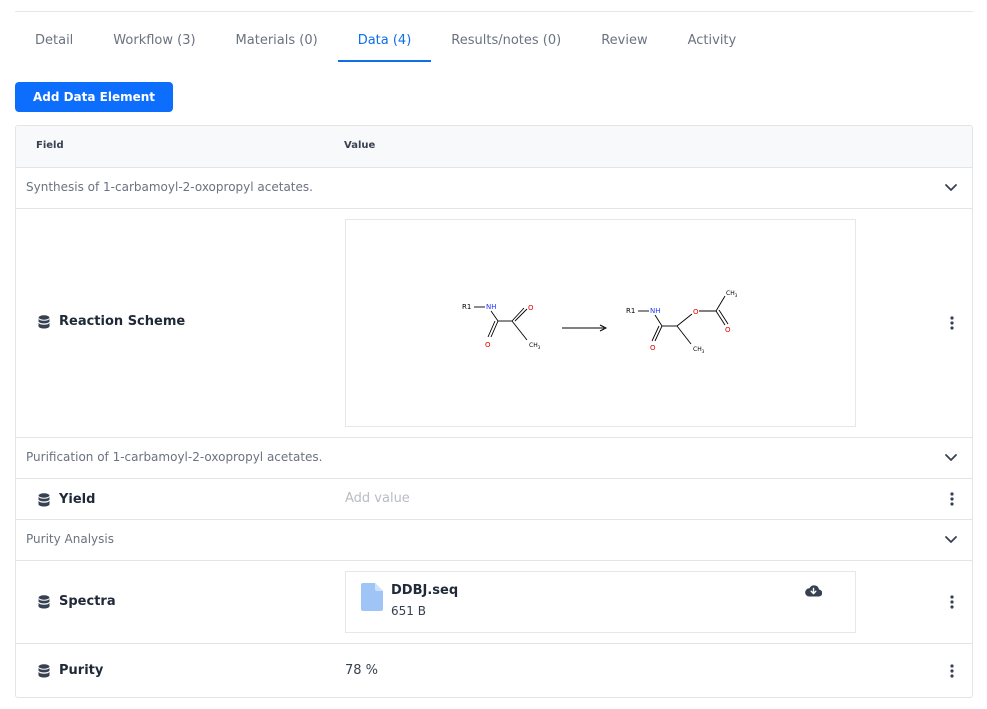 This screenshot has height=709, width=987. Describe the element at coordinates (54, 43) in the screenshot. I see `tab-detail: Detail` at that location.